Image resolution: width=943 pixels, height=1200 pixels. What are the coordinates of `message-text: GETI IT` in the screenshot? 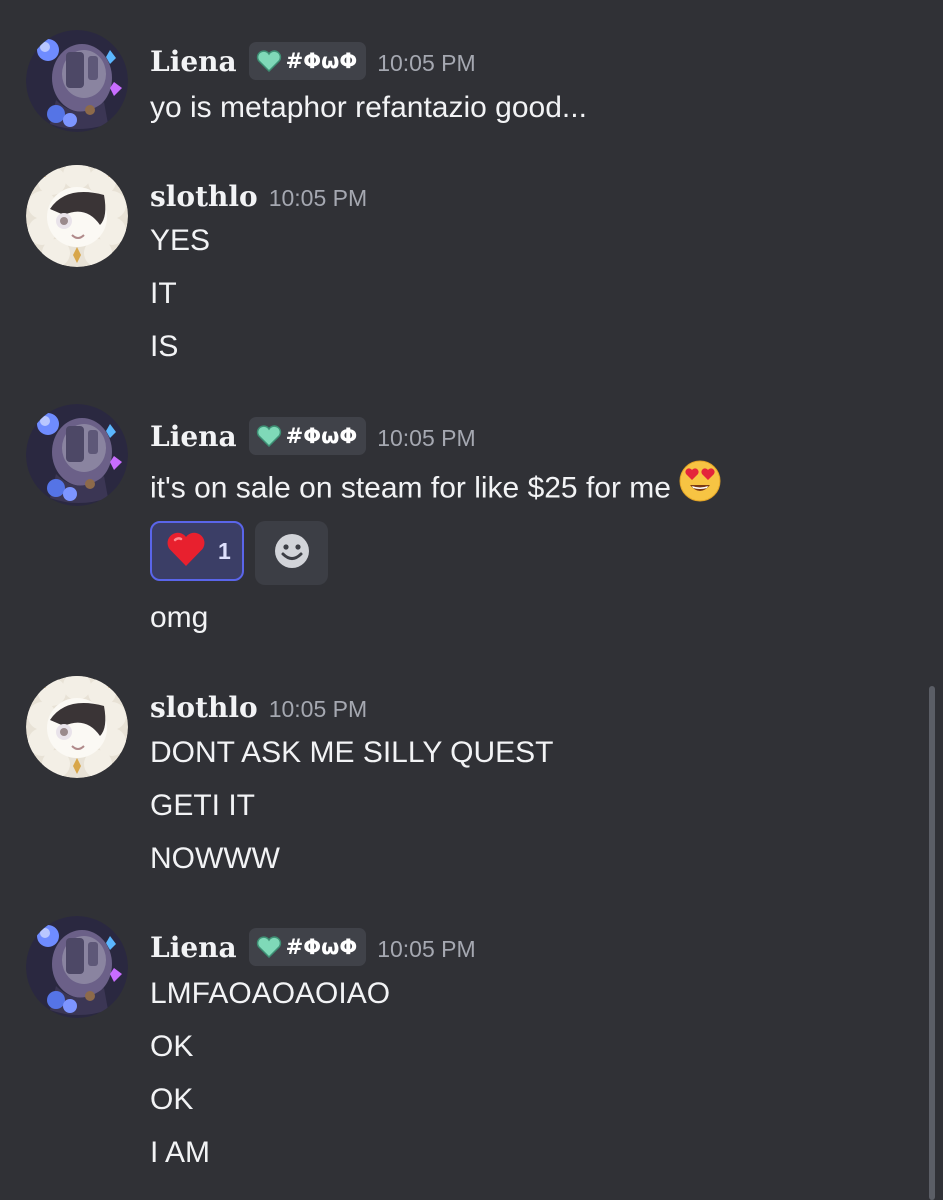 It's located at (202, 805).